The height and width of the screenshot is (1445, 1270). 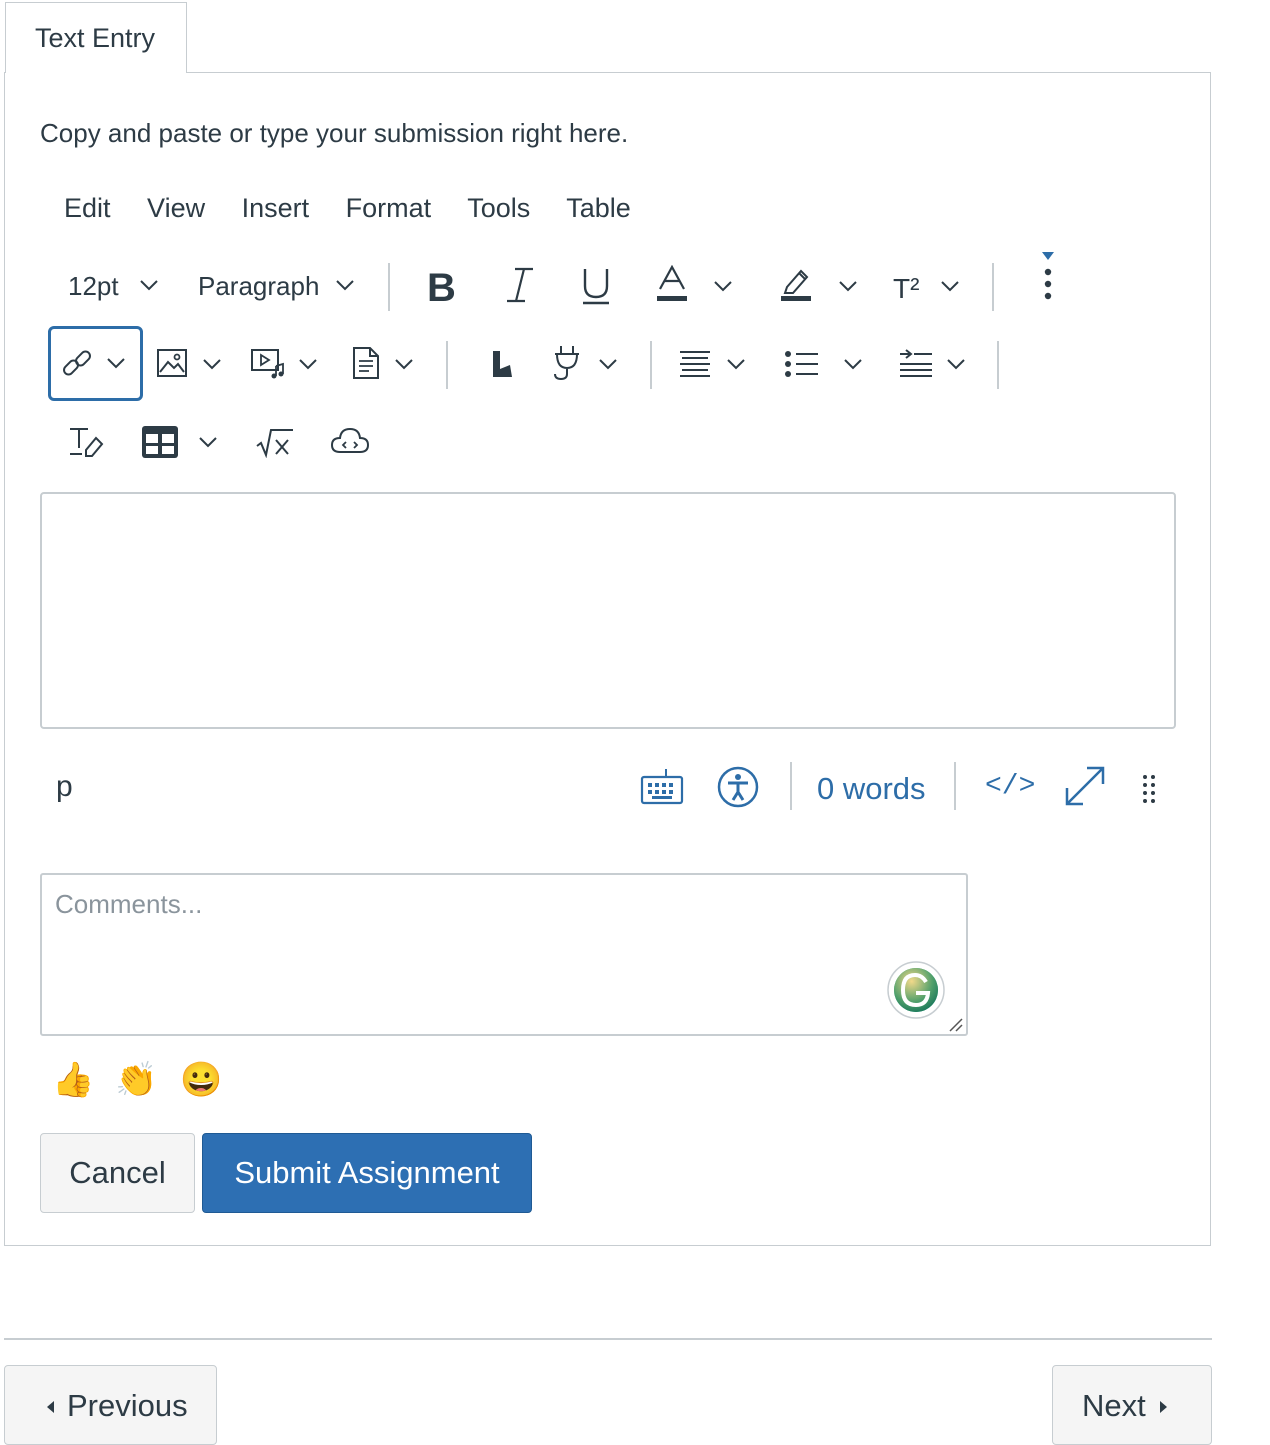 I want to click on cloud-embed-icon, so click(x=350, y=442).